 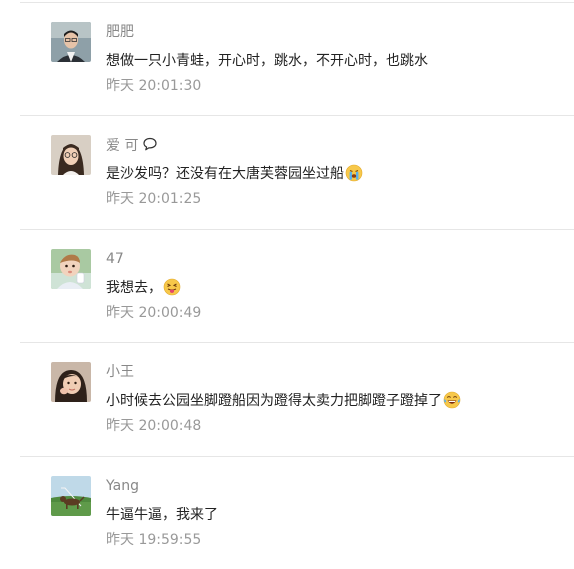 I want to click on nickname-text: 爱 可, so click(x=122, y=146).